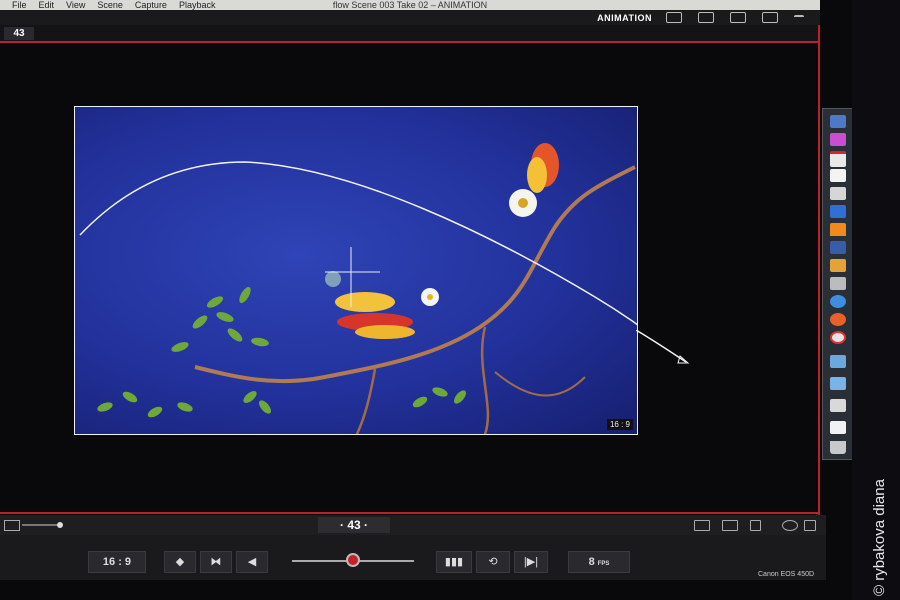 This screenshot has height=600, width=900. Describe the element at coordinates (353, 560) in the screenshot. I see `playback-slider-knob` at that location.